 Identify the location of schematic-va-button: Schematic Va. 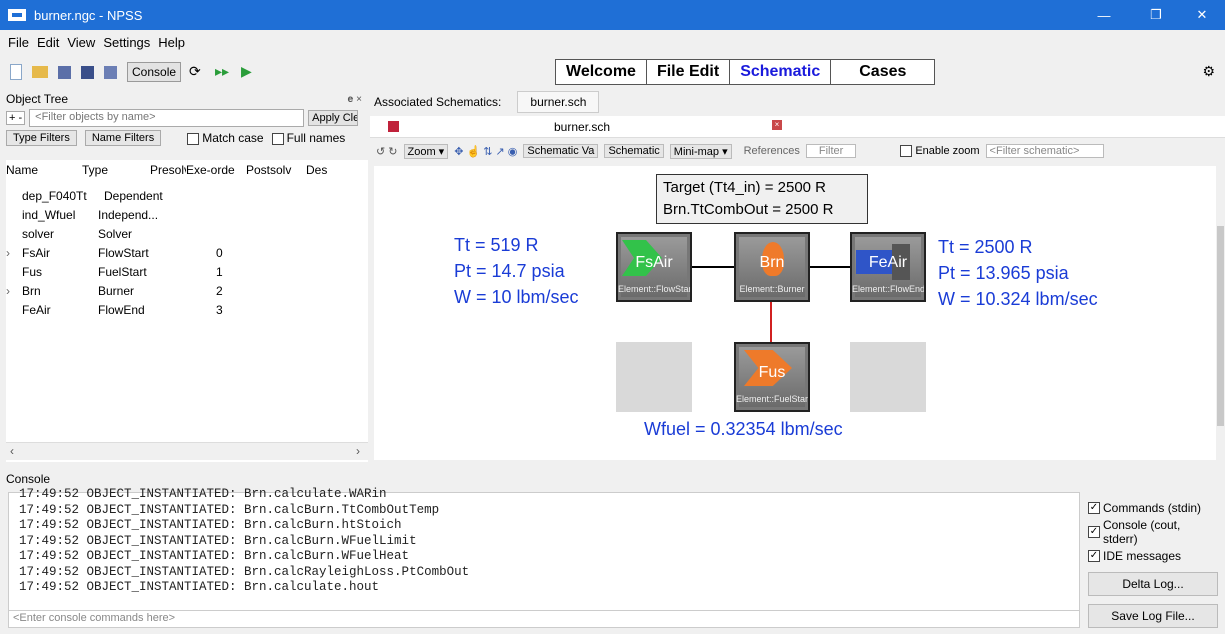
(561, 151).